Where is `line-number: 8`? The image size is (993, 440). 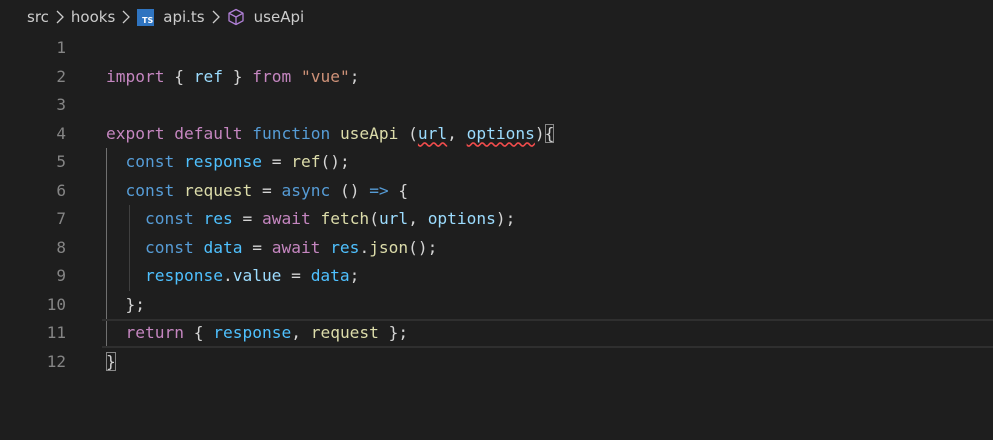
line-number: 8 is located at coordinates (61, 247).